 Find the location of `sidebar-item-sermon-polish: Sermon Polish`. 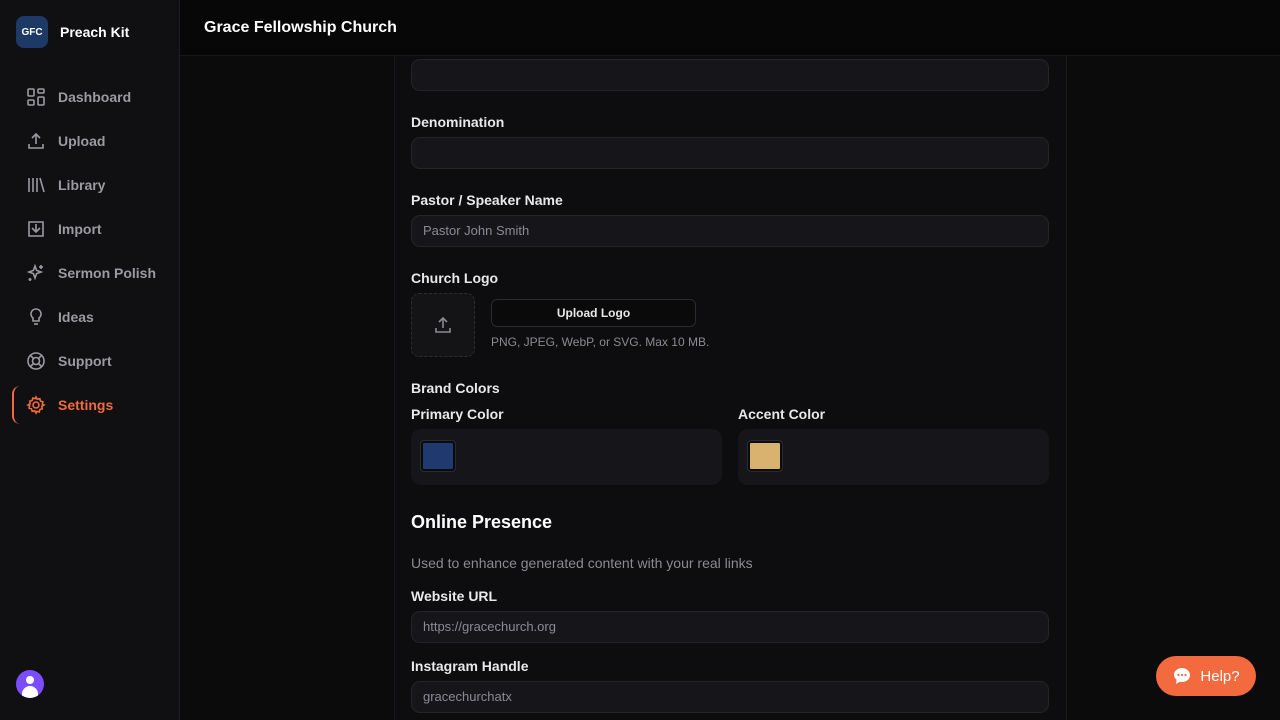

sidebar-item-sermon-polish: Sermon Polish is located at coordinates (90, 273).